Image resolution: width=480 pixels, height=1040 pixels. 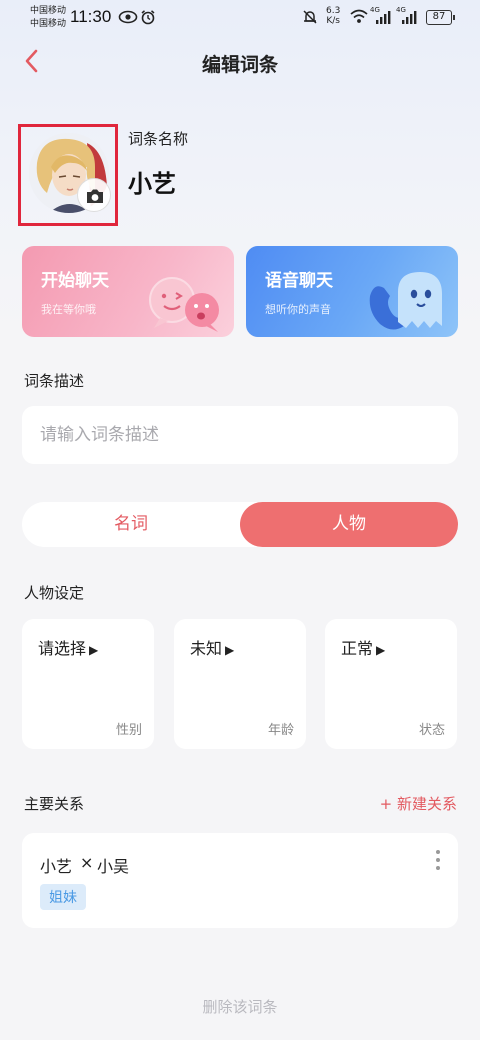 I want to click on voice-chat-card: 语音聊天 想听你的声音, so click(x=352, y=291).